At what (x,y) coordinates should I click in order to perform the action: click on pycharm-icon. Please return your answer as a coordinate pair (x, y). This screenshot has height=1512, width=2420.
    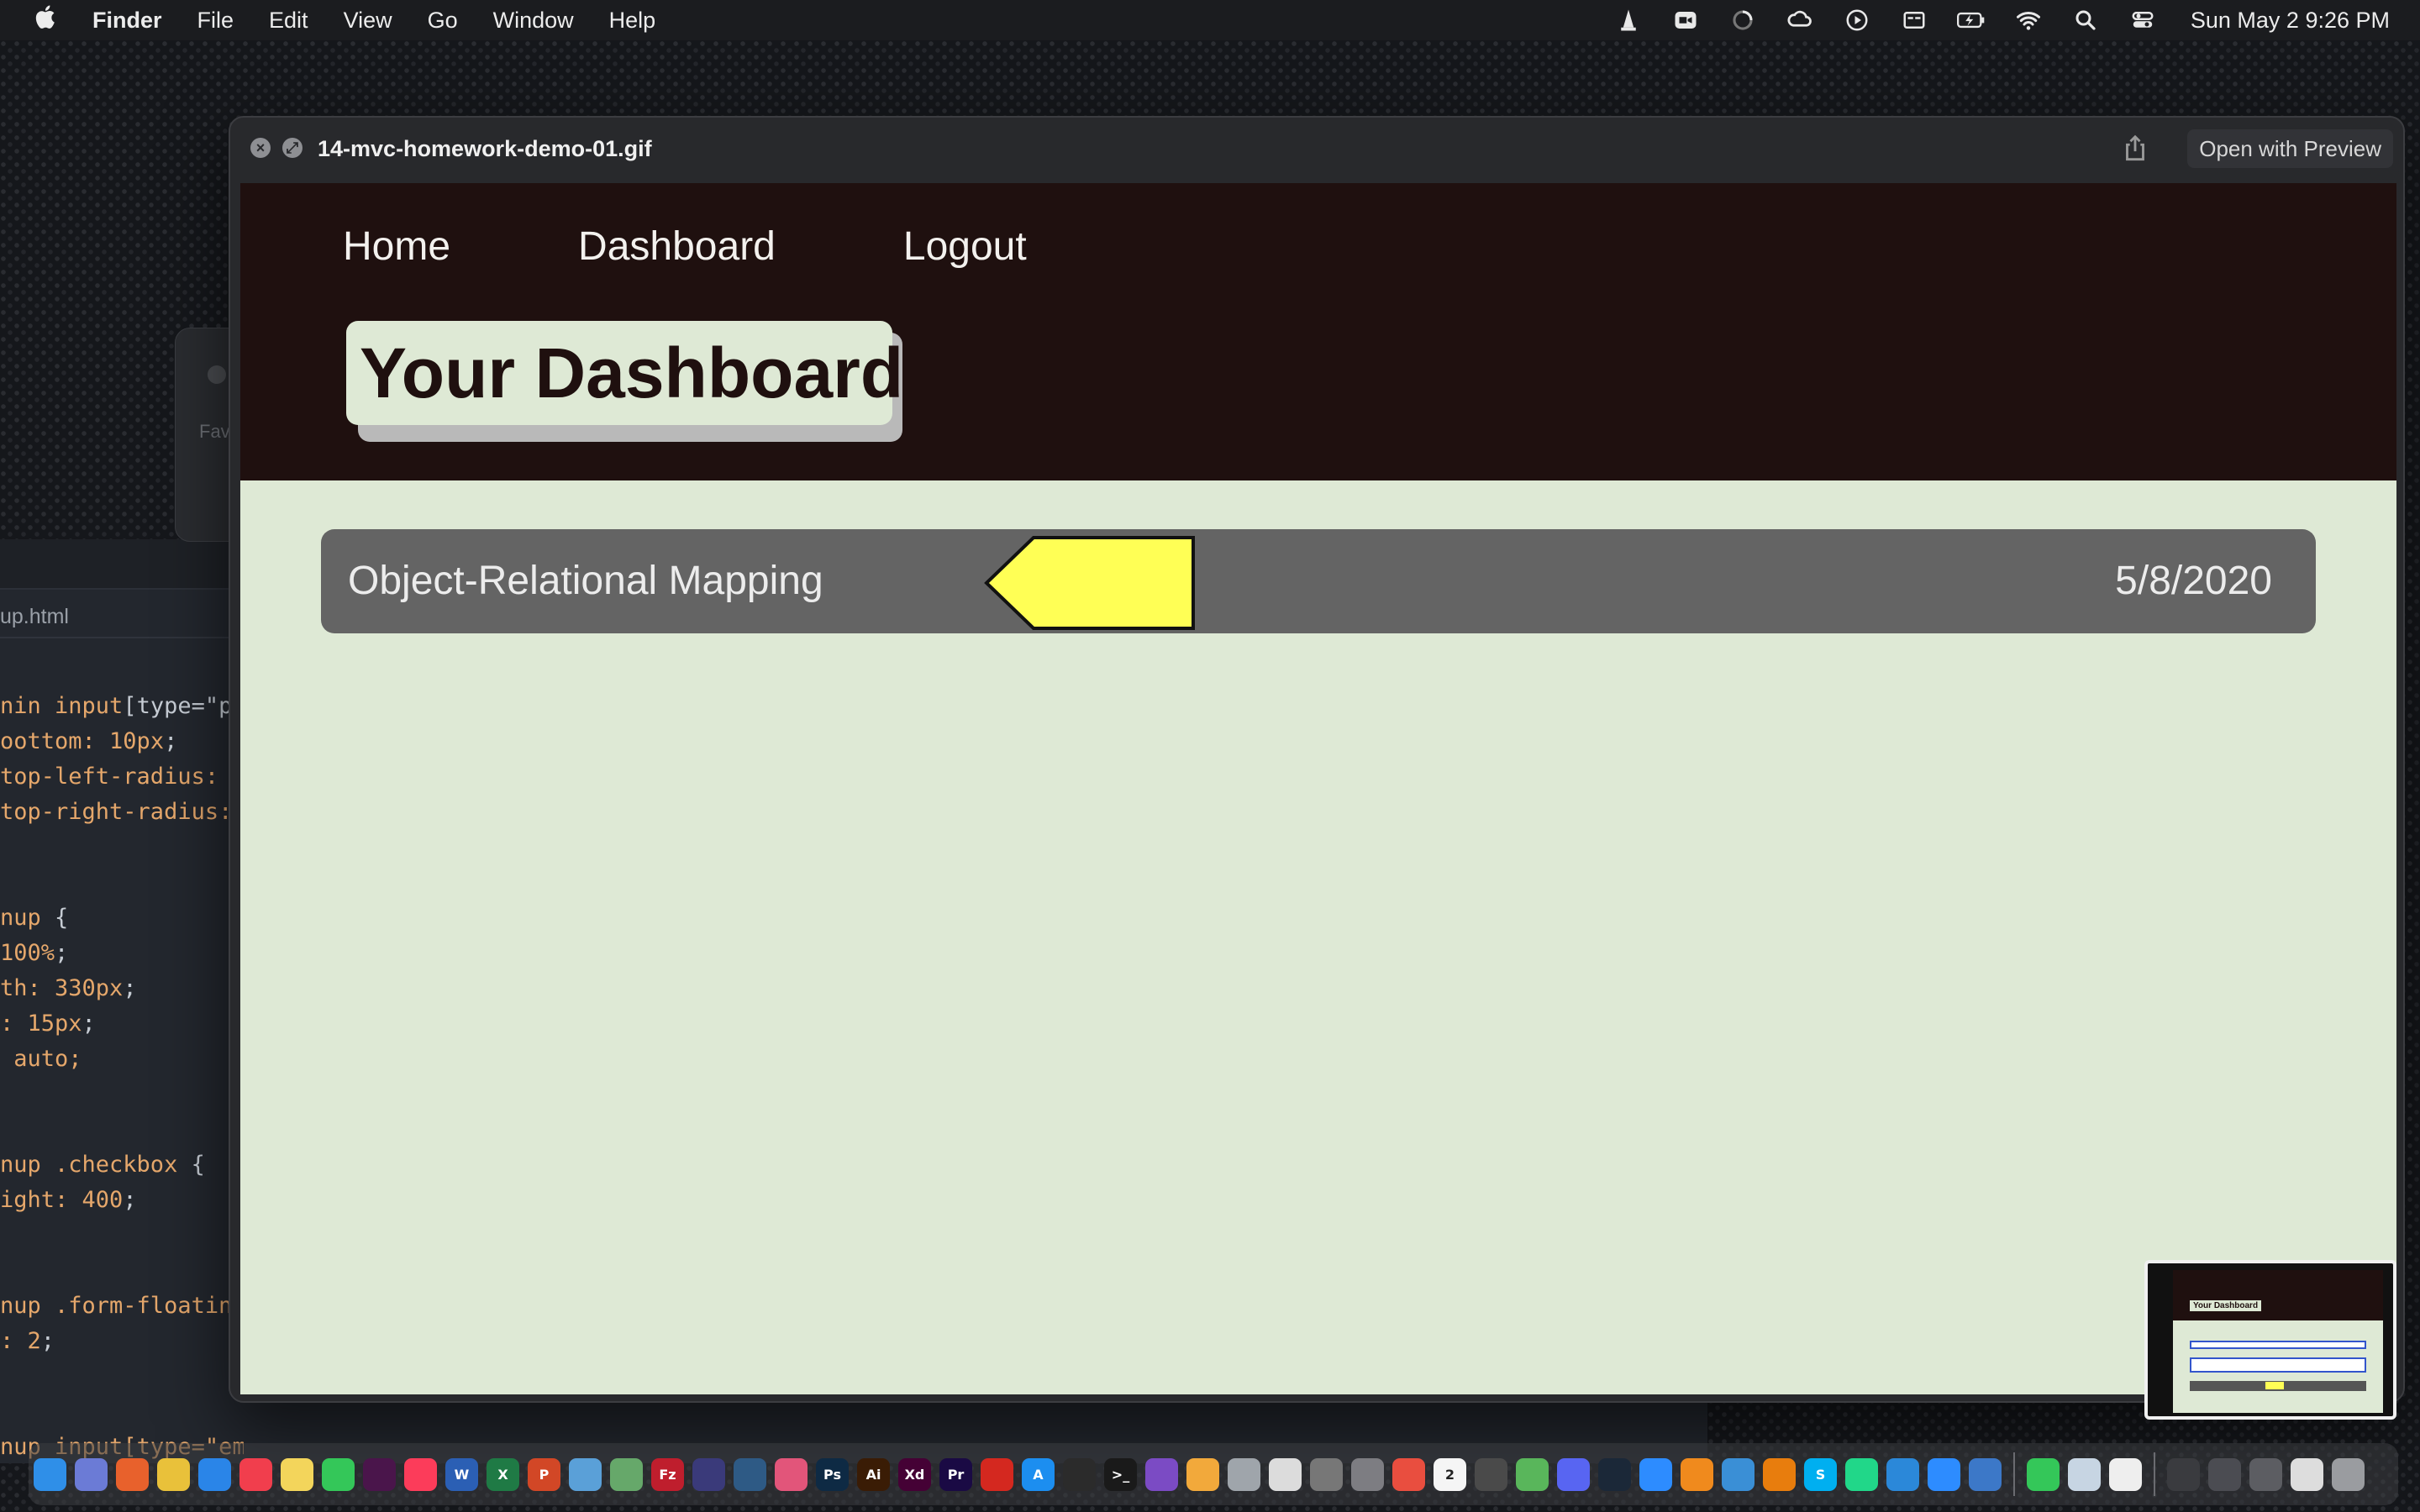
    Looking at the image, I should click on (1862, 1474).